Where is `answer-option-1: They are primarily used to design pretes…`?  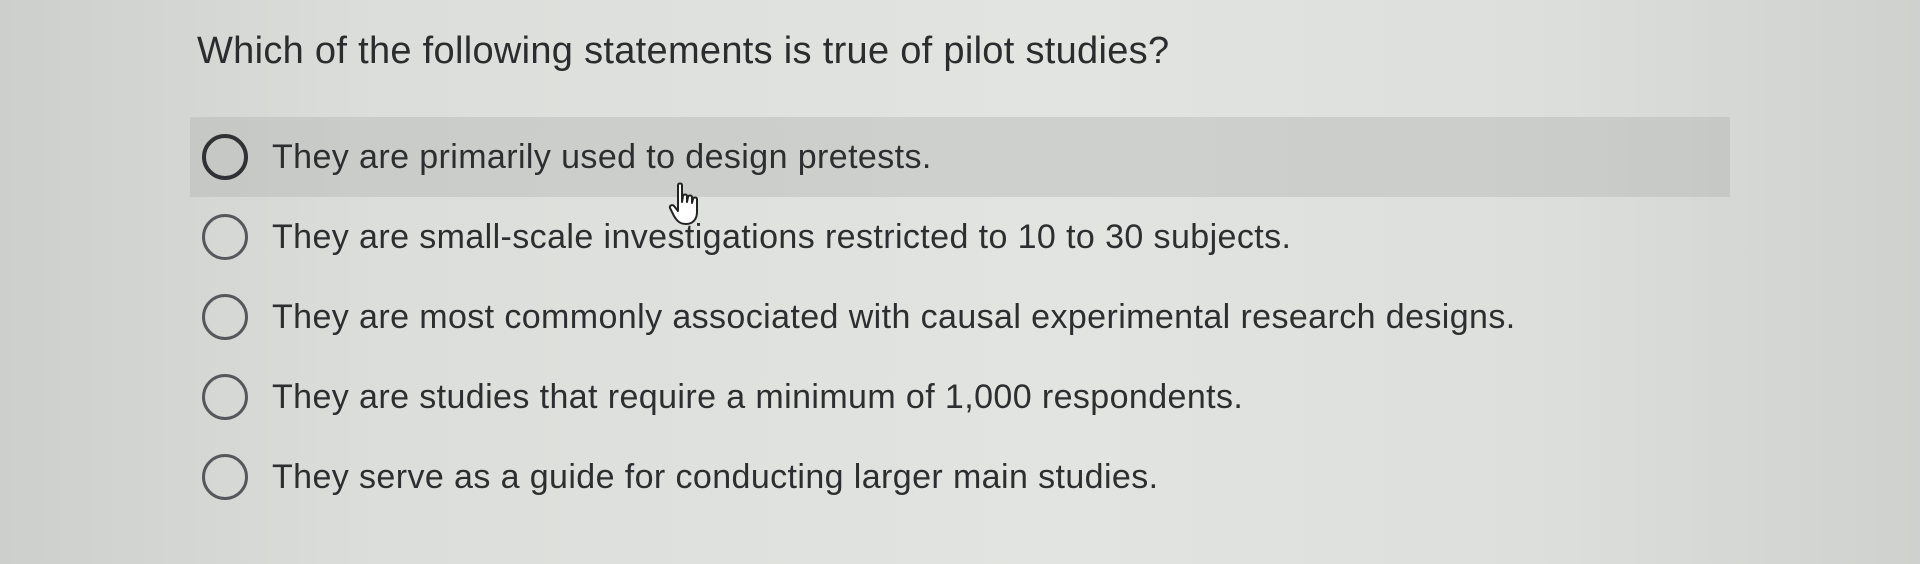
answer-option-1: They are primarily used to design pretes… is located at coordinates (960, 157).